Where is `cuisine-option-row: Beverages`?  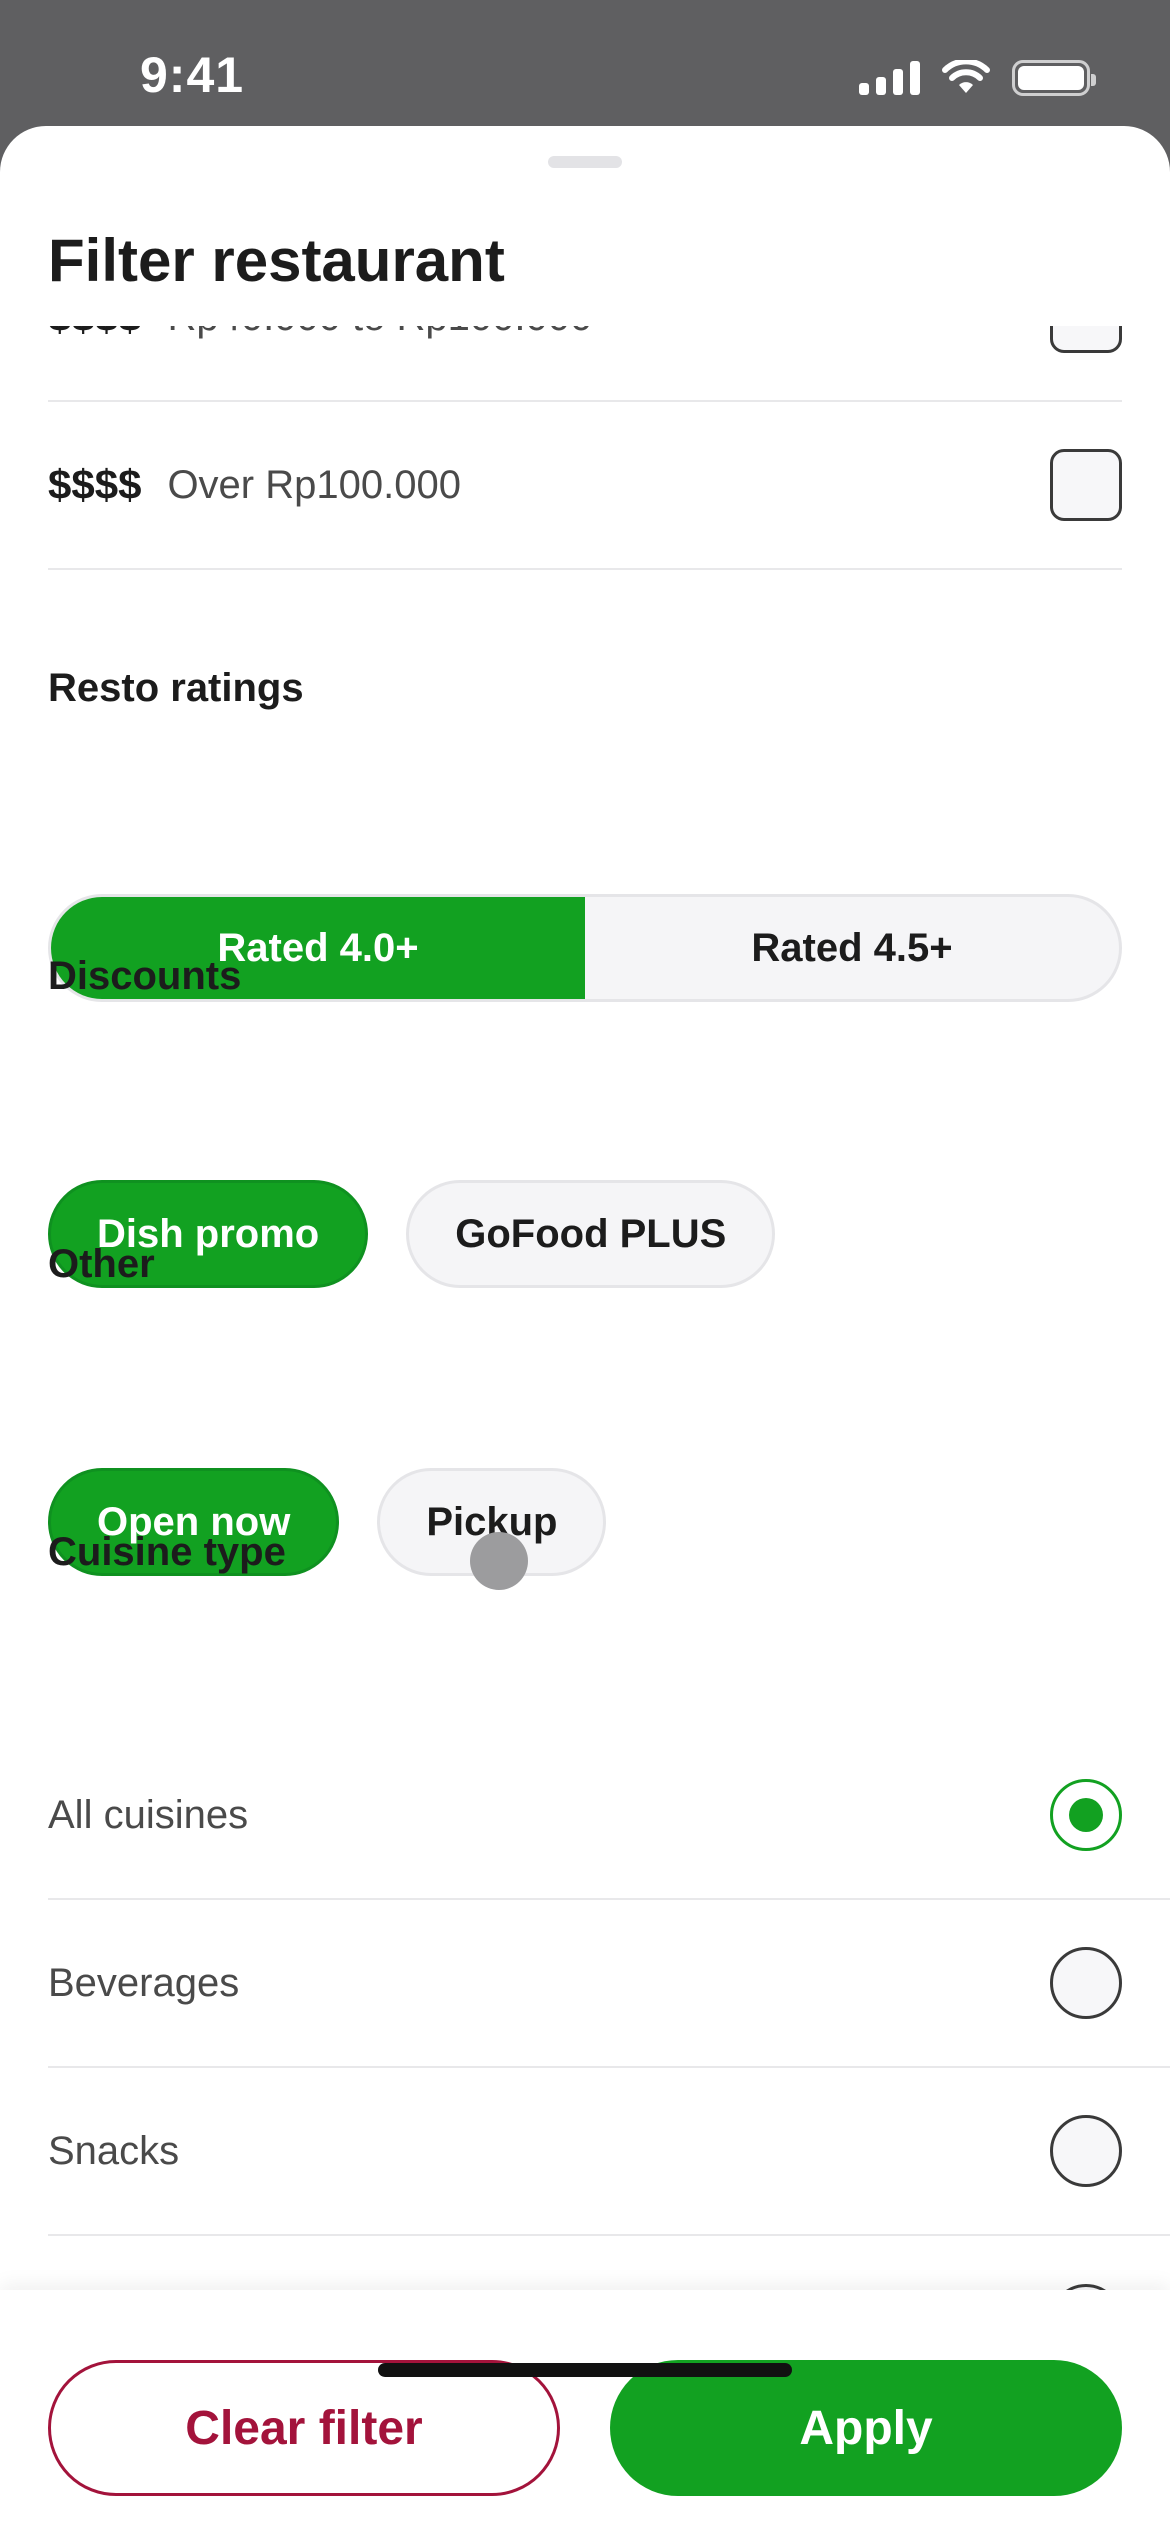
cuisine-option-row: Beverages is located at coordinates (609, 1984).